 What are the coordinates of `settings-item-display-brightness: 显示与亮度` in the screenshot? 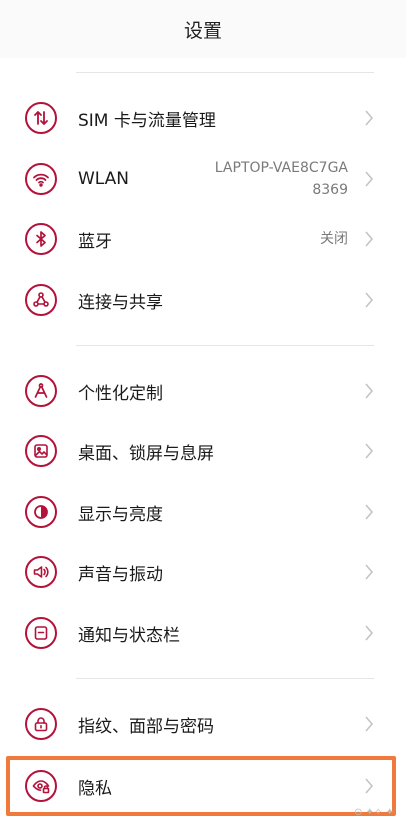 It's located at (203, 512).